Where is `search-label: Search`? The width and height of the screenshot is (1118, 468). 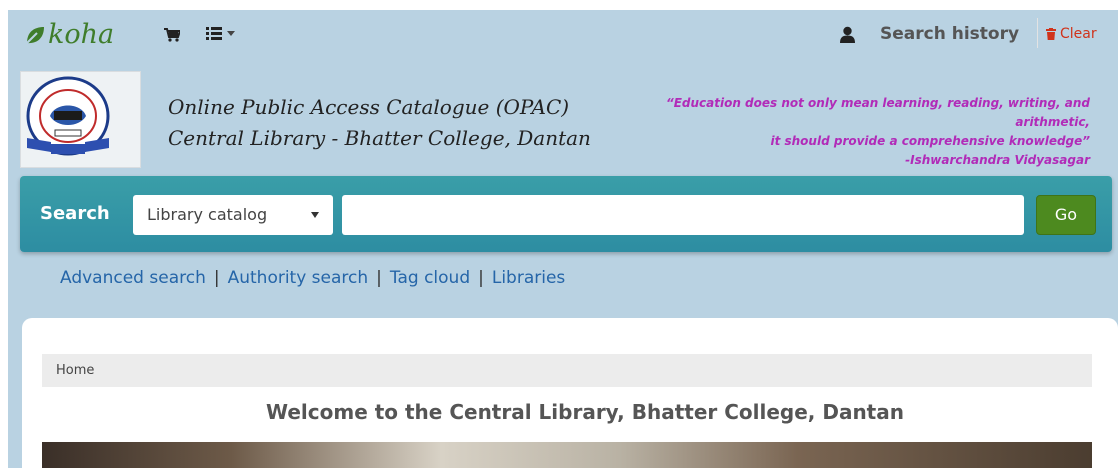 search-label: Search is located at coordinates (75, 213).